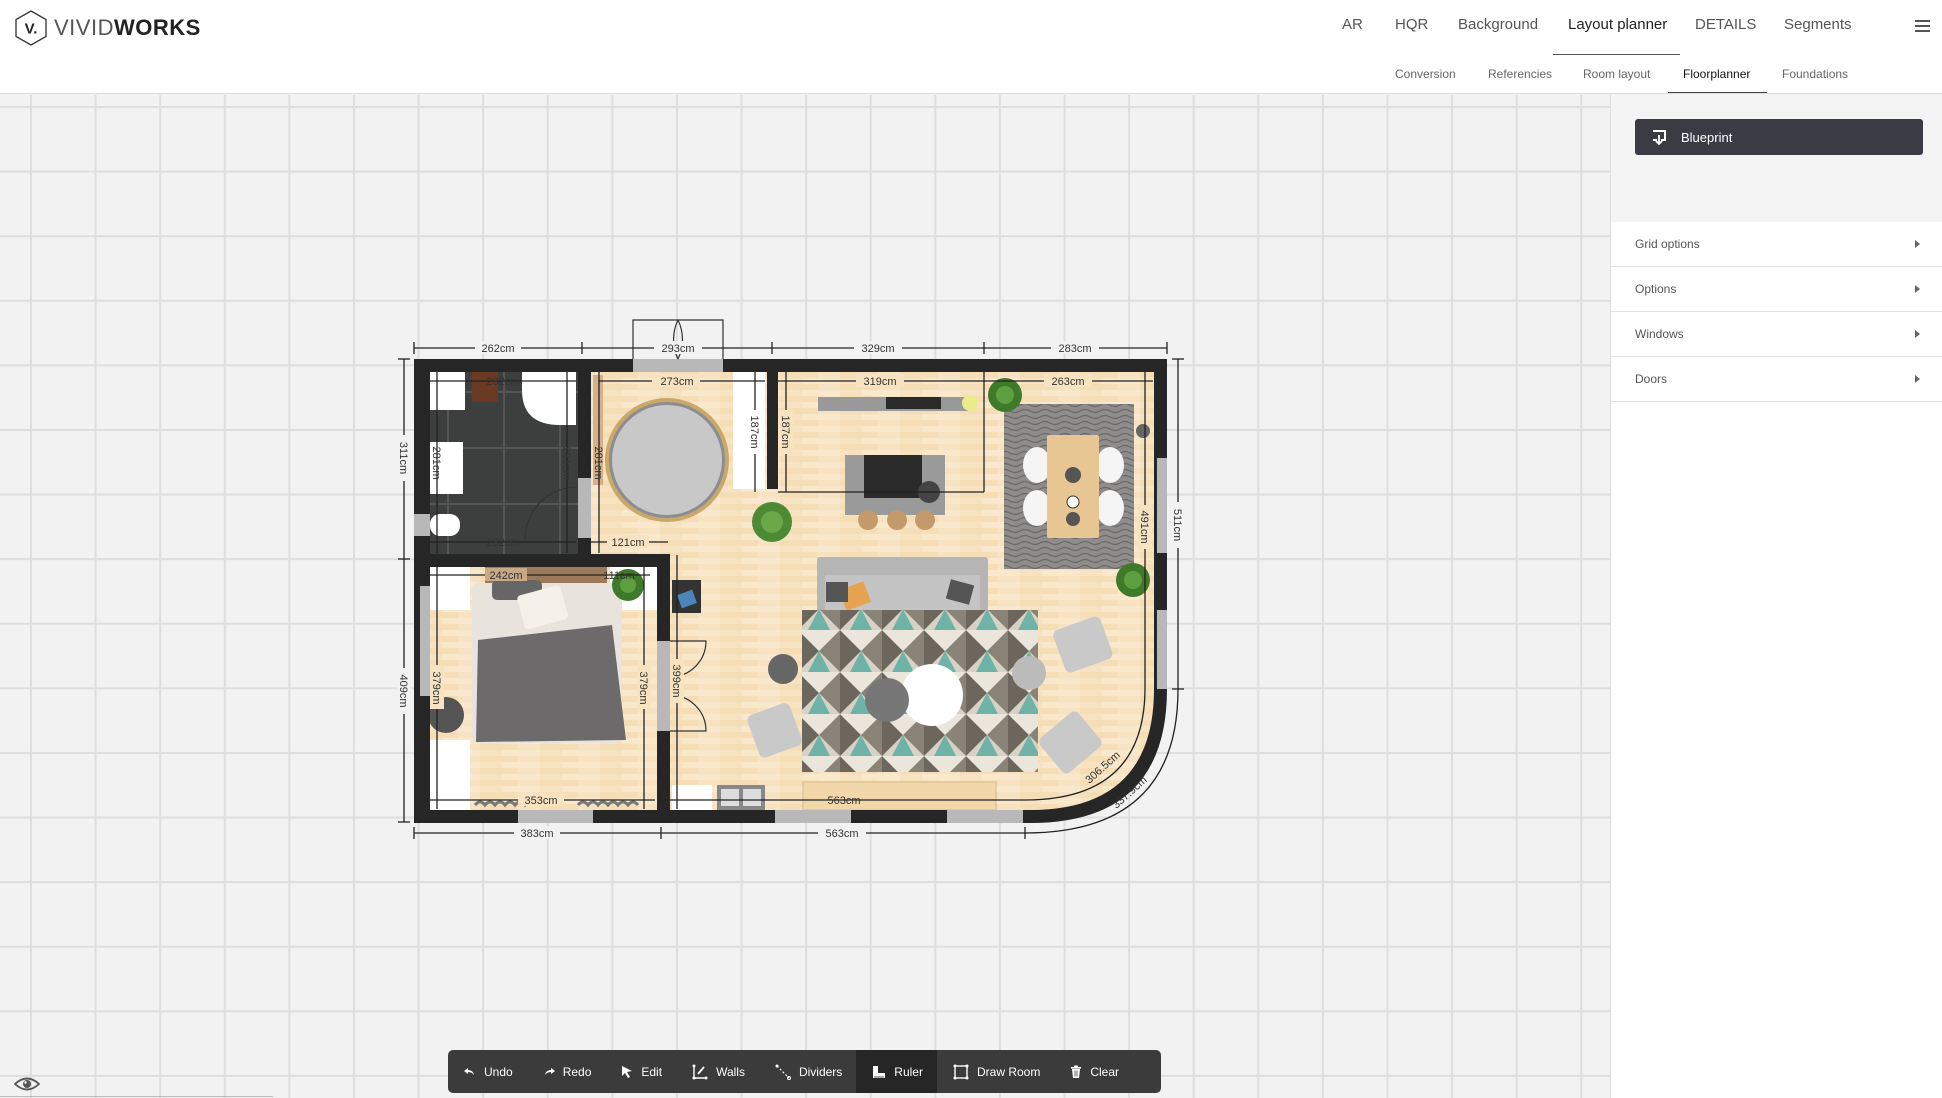 The width and height of the screenshot is (1942, 1098). What do you see at coordinates (640, 1071) in the screenshot?
I see `edit-button: Edit` at bounding box center [640, 1071].